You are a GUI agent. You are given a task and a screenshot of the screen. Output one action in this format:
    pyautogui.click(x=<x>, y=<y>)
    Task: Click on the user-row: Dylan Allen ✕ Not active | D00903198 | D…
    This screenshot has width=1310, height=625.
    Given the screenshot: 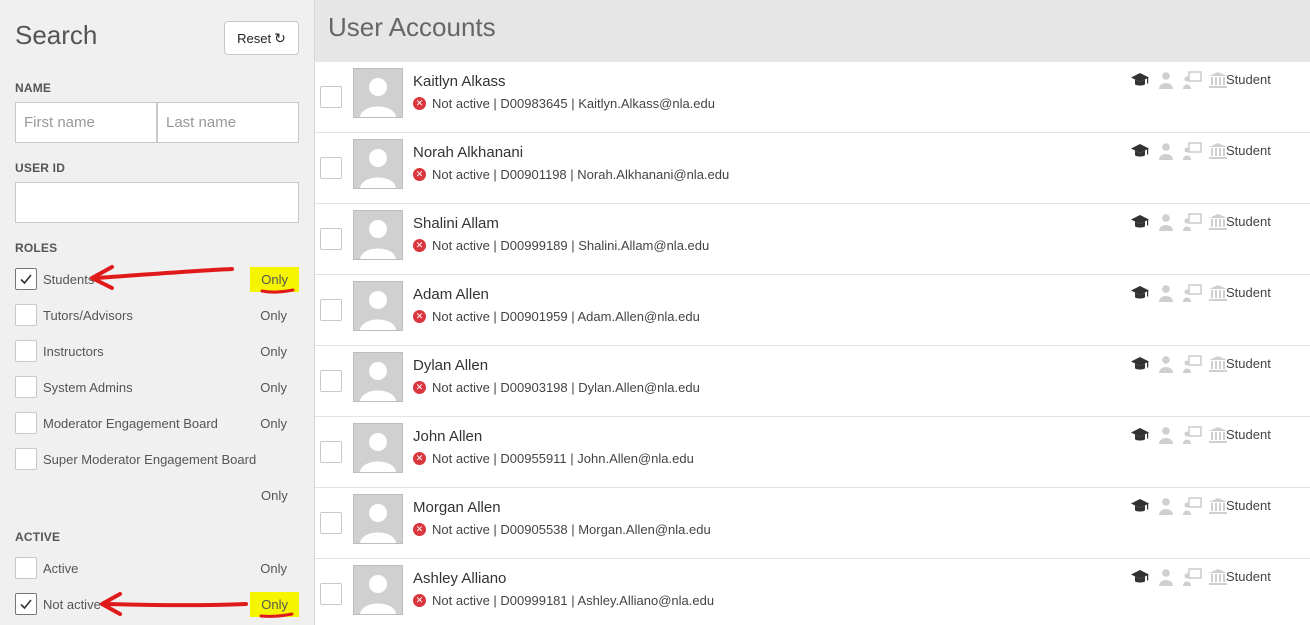 What is the action you would take?
    pyautogui.click(x=812, y=381)
    